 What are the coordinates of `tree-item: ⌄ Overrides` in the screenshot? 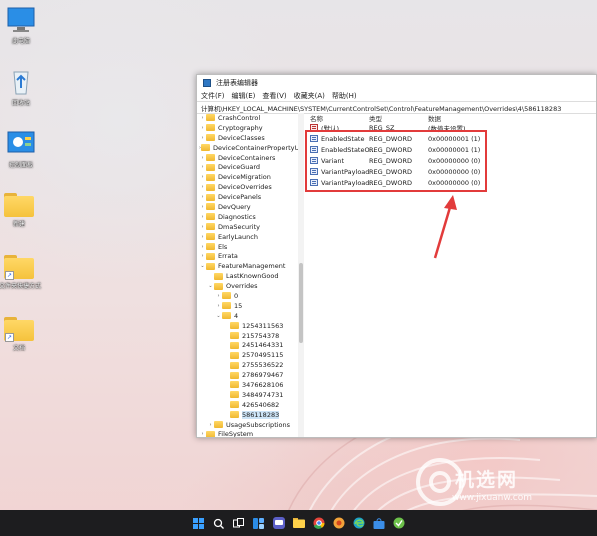 It's located at (247, 286).